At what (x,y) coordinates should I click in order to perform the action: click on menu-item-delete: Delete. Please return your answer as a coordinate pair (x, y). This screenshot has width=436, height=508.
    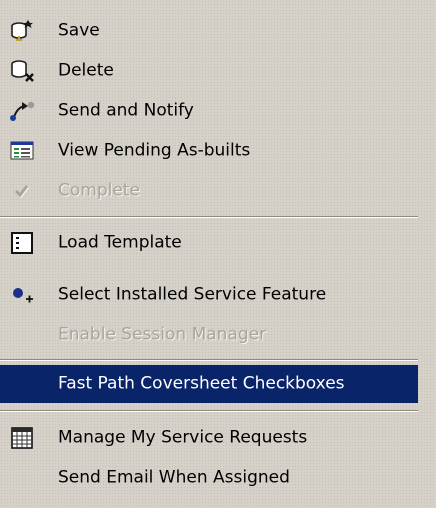
    Looking at the image, I should click on (209, 71).